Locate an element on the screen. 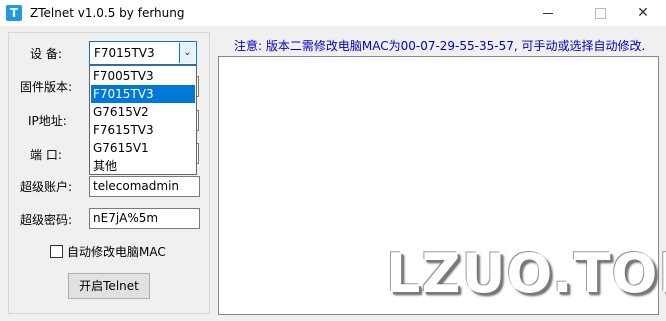 This screenshot has height=321, width=666. minimize-button is located at coordinates (548, 13).